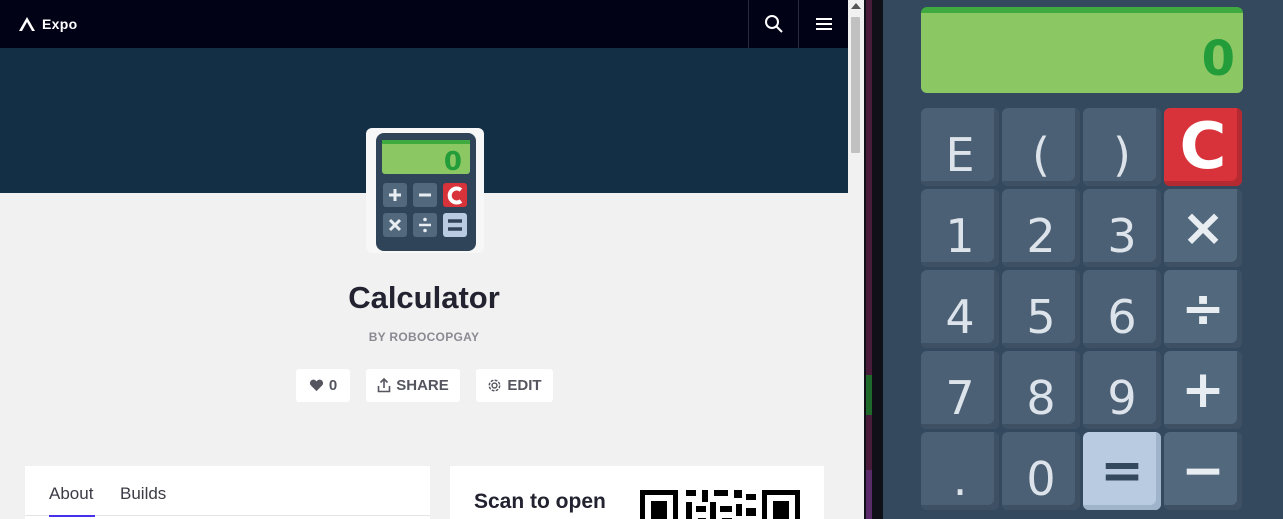 The height and width of the screenshot is (519, 1283). Describe the element at coordinates (72, 516) in the screenshot. I see `active-tab-indicator` at that location.